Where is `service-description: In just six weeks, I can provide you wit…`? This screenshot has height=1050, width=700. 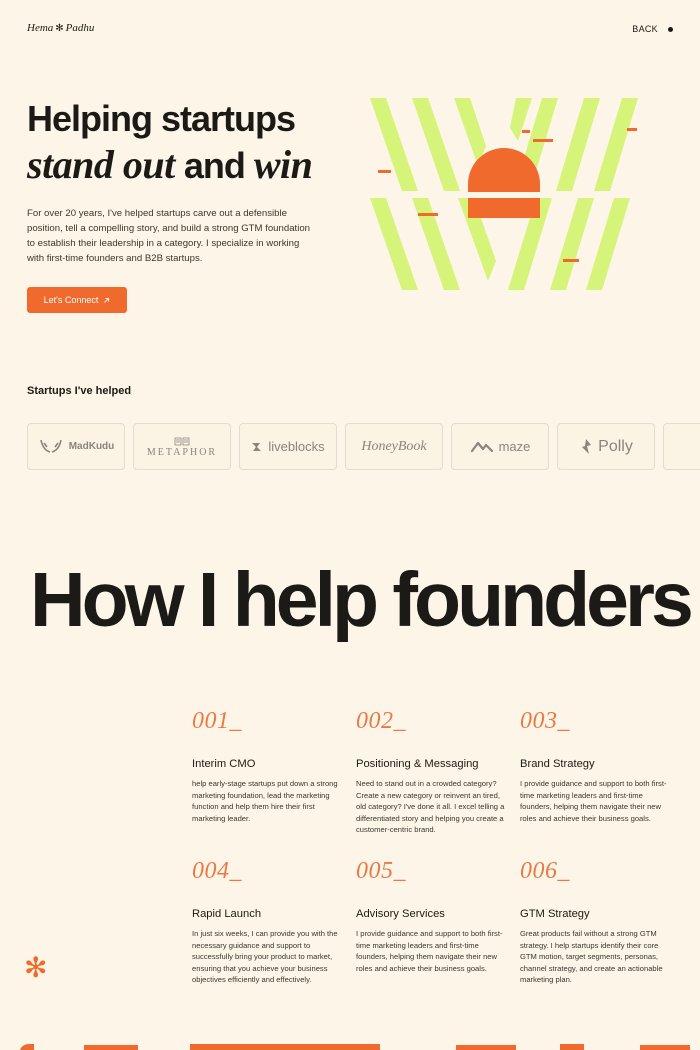
service-description: In just six weeks, I can provide you wit… is located at coordinates (265, 956).